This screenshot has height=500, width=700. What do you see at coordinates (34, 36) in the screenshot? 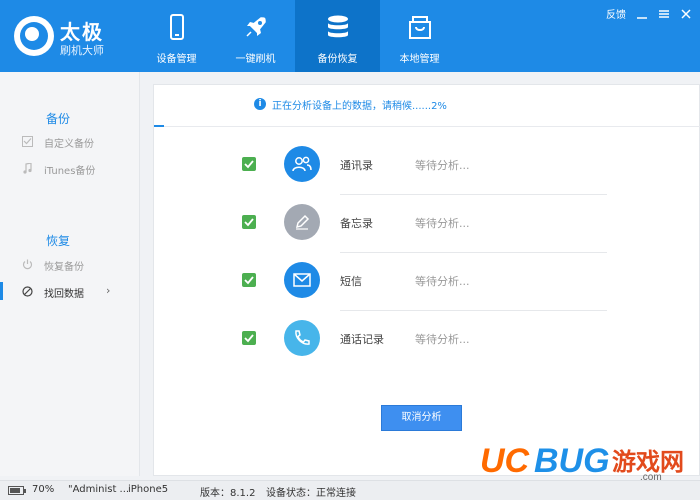
I see `taiji-logo-icon` at bounding box center [34, 36].